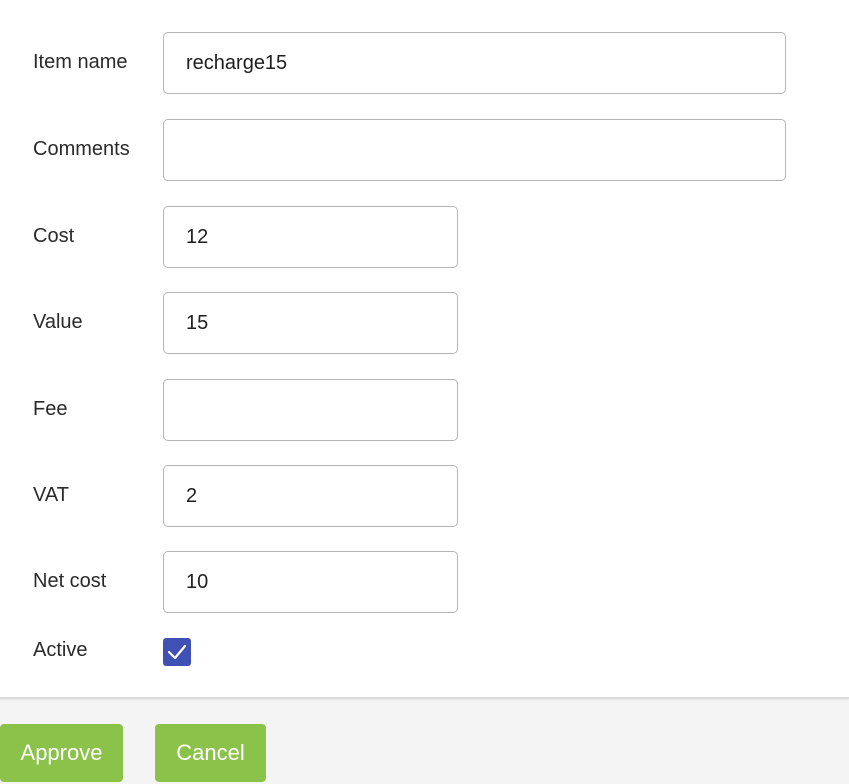 This screenshot has height=784, width=849. What do you see at coordinates (210, 753) in the screenshot?
I see `cancel-button: Cancel` at bounding box center [210, 753].